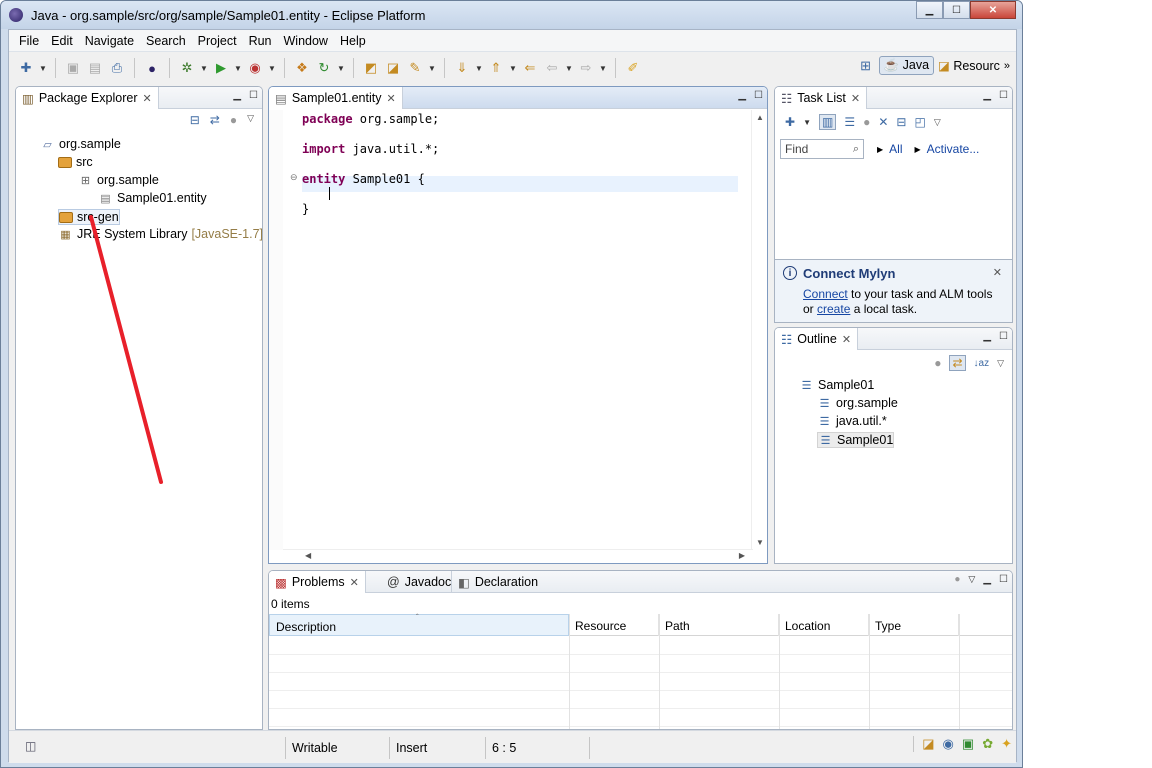 This screenshot has width=1152, height=768. Describe the element at coordinates (80, 144) in the screenshot. I see `tree-item-project: ▱ org.sample` at that location.